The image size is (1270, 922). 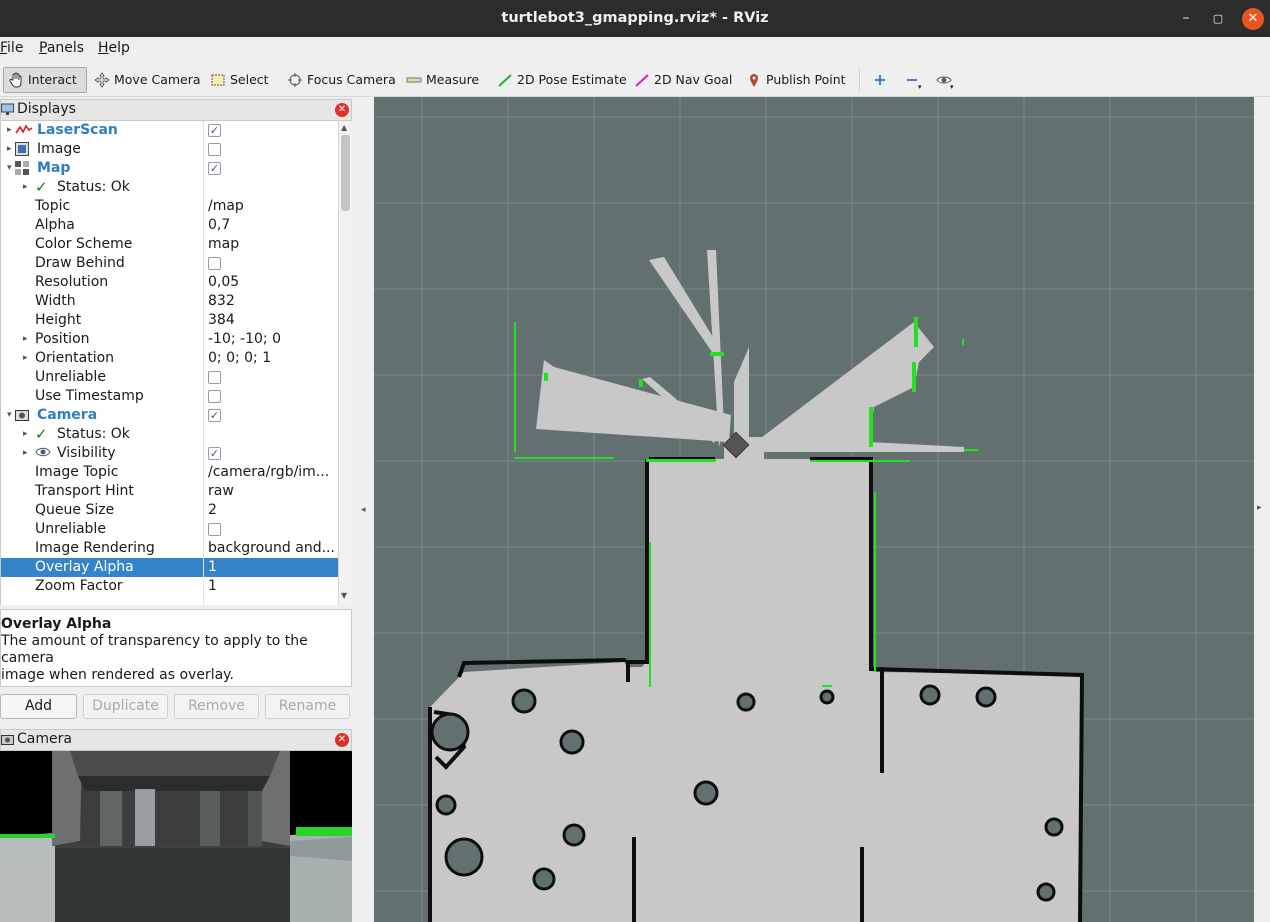 I want to click on minimize-icon: –, so click(x=1186, y=18).